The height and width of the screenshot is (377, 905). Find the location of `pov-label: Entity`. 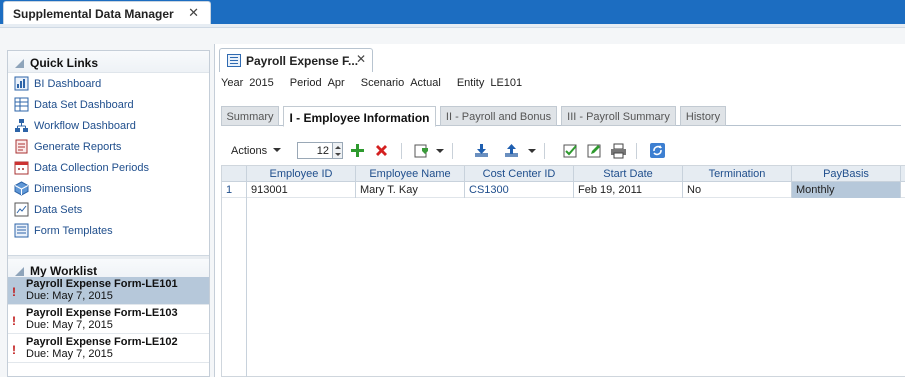

pov-label: Entity is located at coordinates (470, 83).